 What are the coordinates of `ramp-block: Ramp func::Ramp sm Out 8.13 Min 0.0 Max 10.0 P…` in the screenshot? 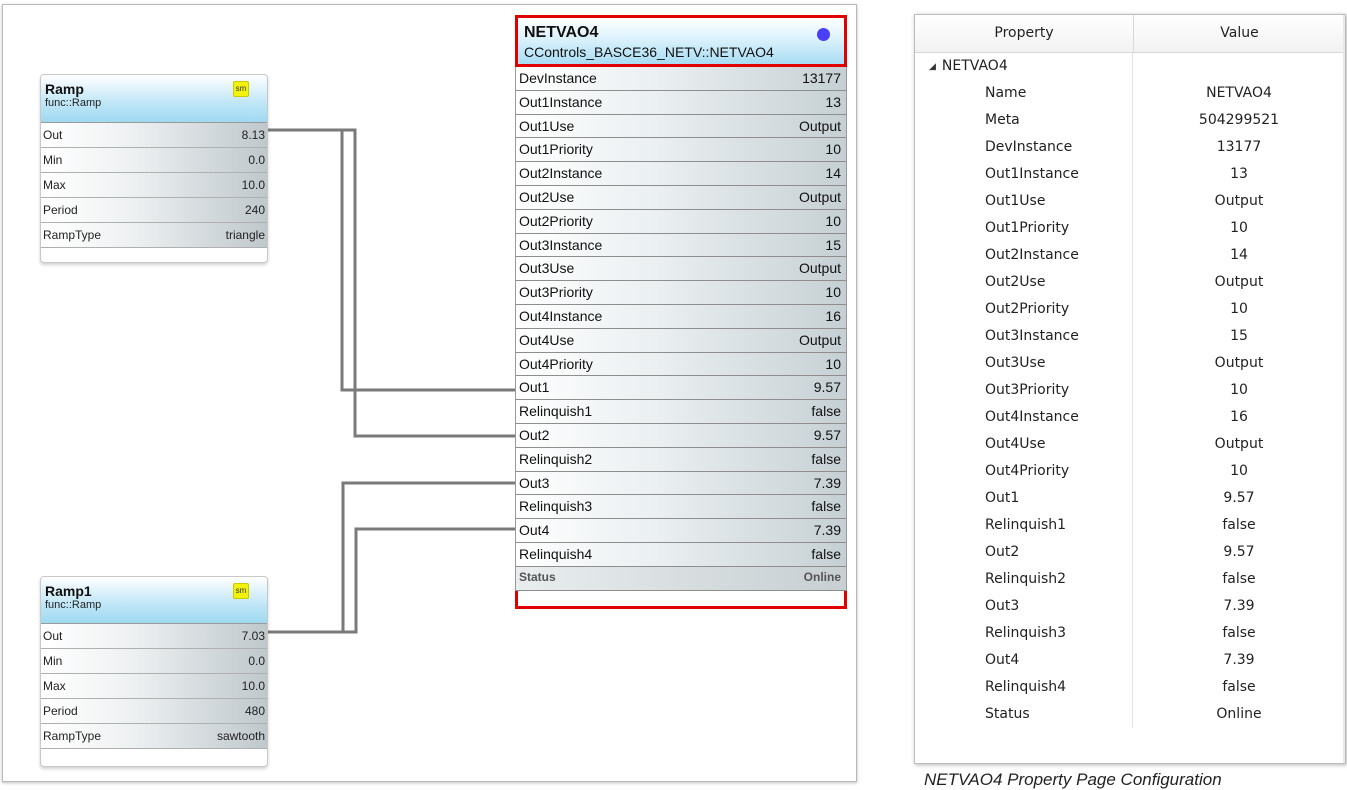 It's located at (154, 168).